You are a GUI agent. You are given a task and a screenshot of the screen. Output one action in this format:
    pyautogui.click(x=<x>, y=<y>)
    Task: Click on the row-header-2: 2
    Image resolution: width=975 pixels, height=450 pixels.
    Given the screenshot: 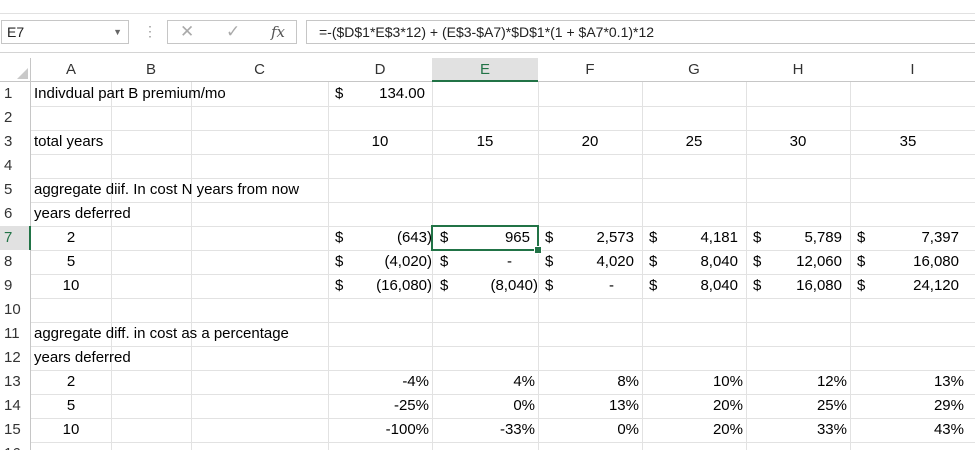 What is the action you would take?
    pyautogui.click(x=15, y=118)
    